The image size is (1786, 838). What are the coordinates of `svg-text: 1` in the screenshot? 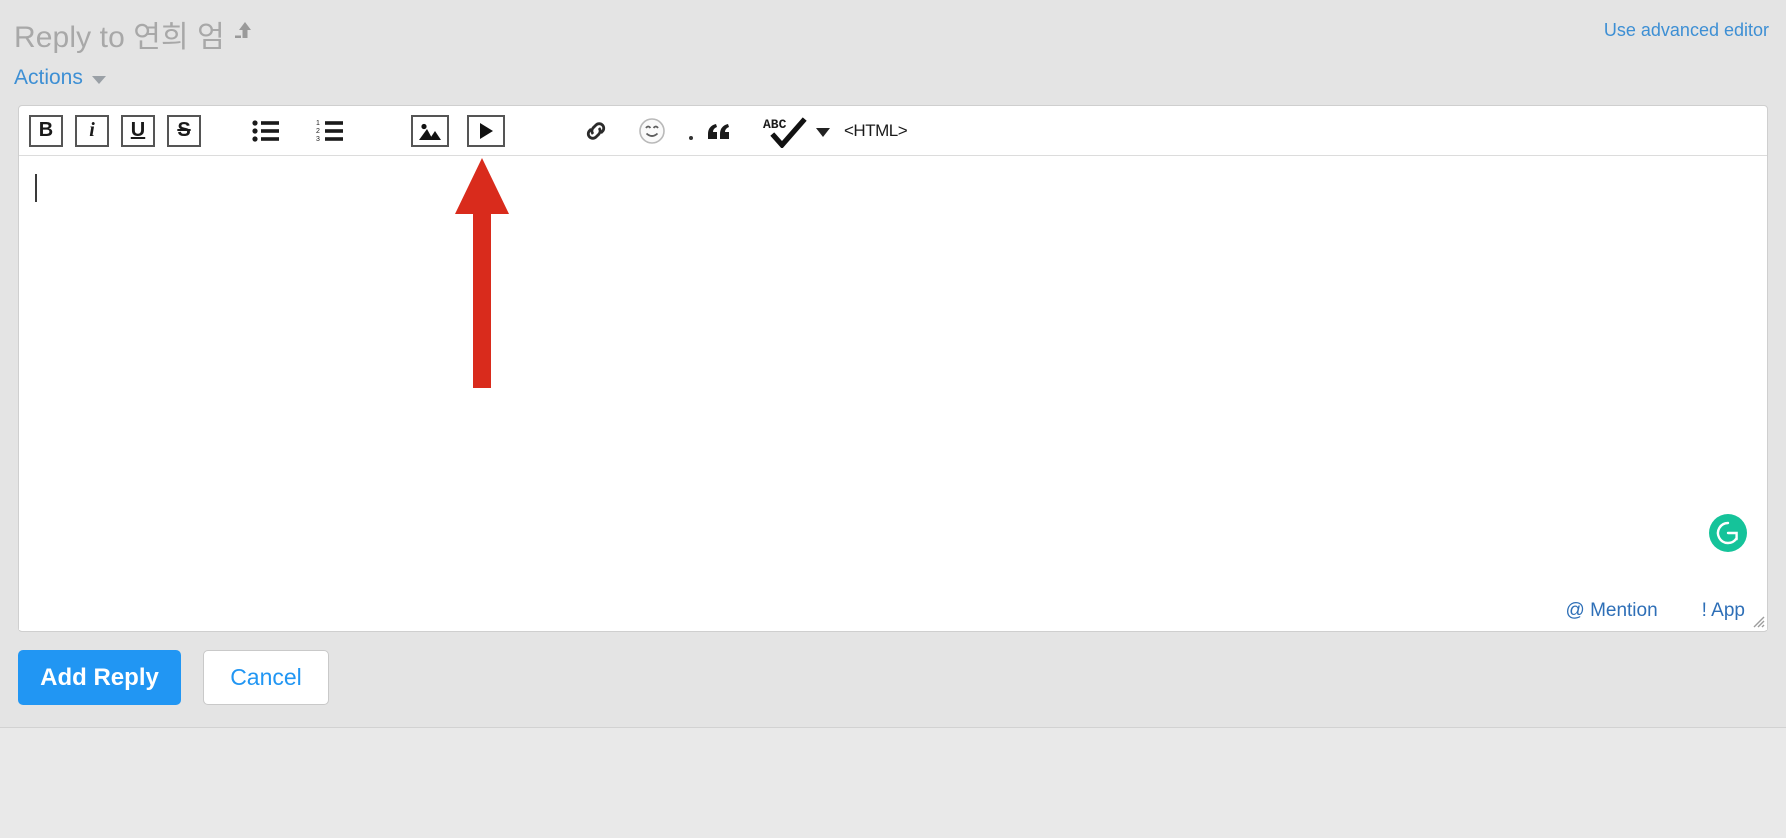 It's located at (318, 123).